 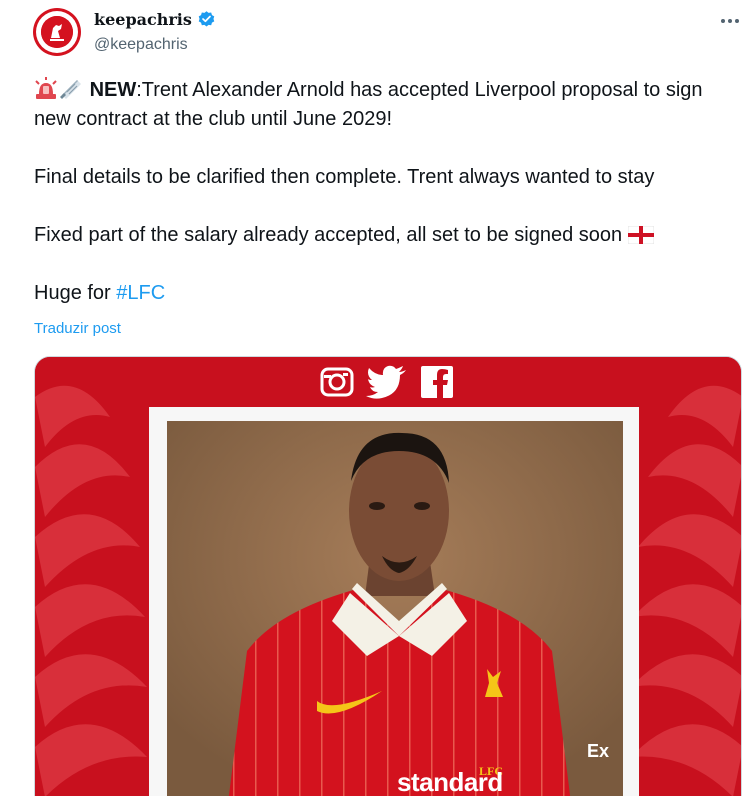 I want to click on author-display-name: keepachris, so click(x=143, y=19).